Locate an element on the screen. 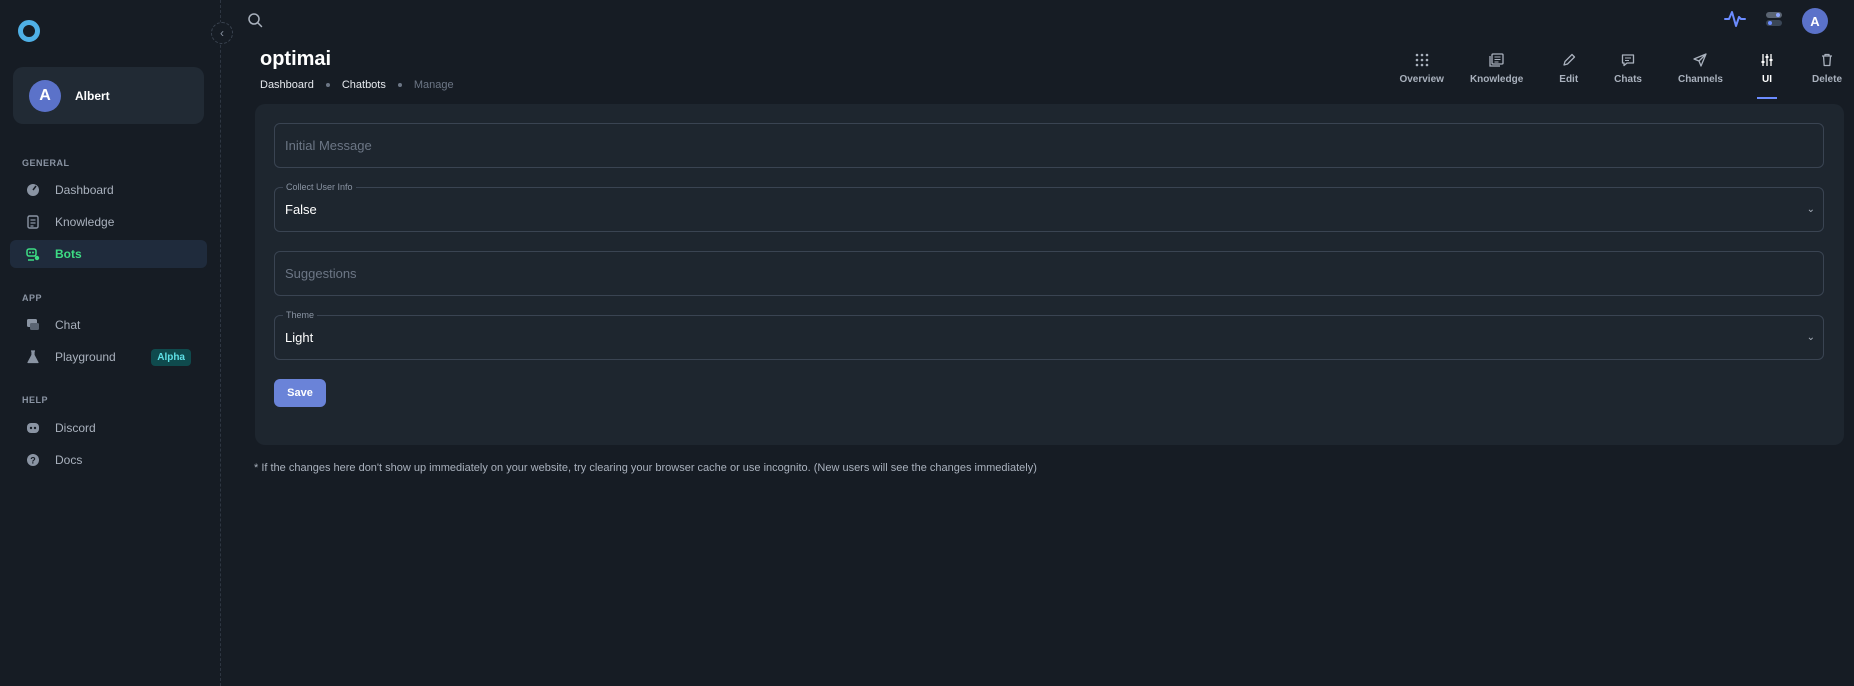 This screenshot has height=686, width=1854. tab-knowledge: Knowledge is located at coordinates (1496, 76).